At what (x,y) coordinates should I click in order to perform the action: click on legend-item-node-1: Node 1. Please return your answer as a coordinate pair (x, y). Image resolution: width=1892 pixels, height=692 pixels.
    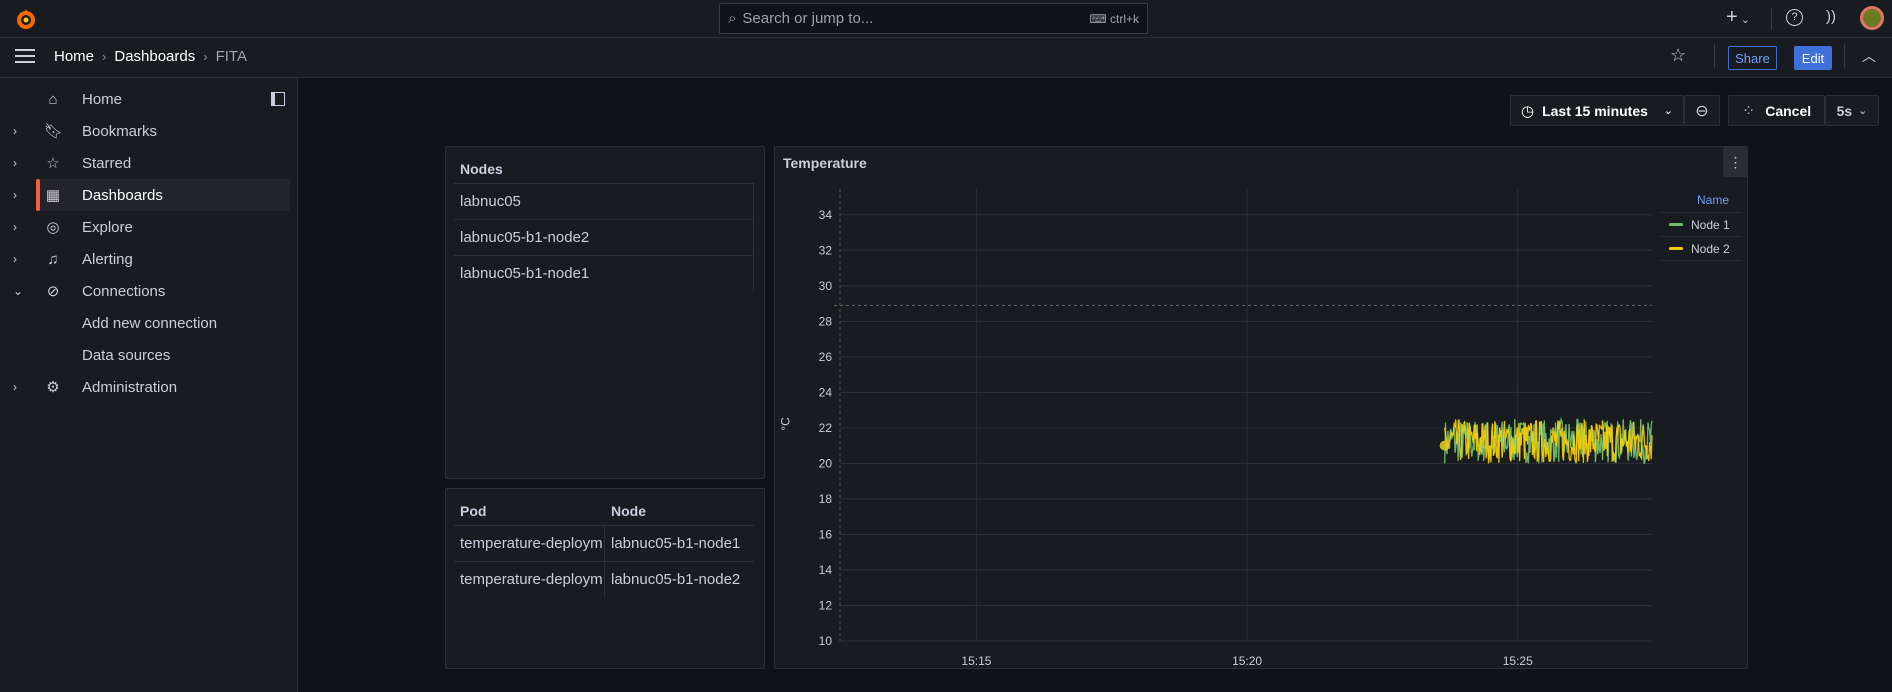
    Looking at the image, I should click on (1701, 225).